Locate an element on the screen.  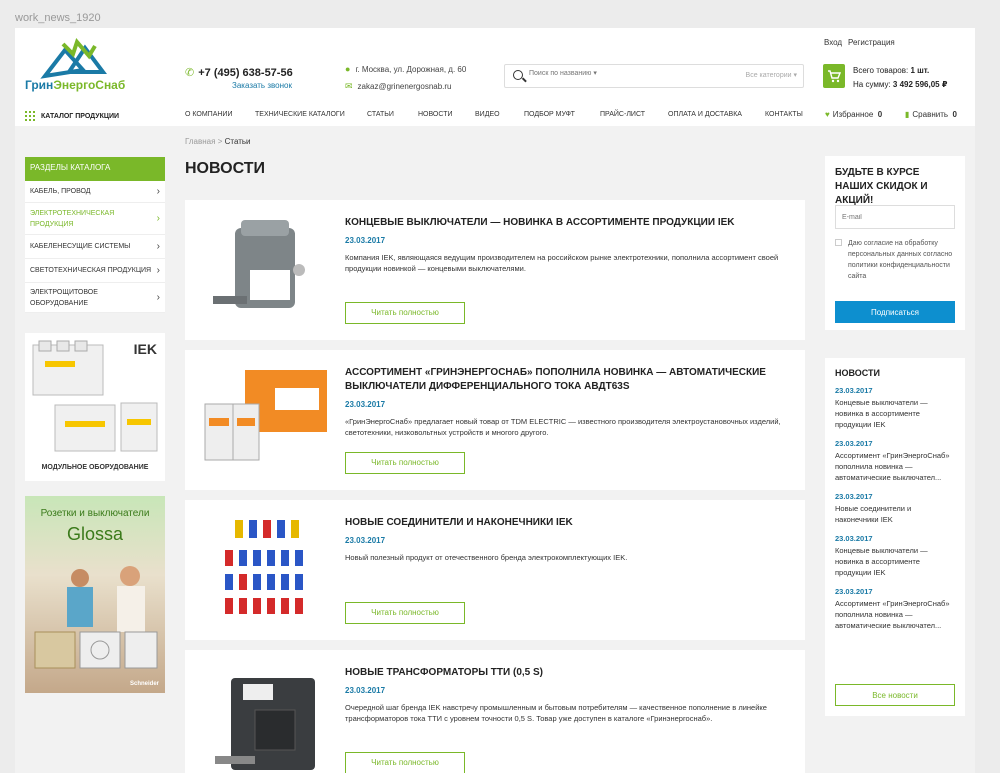
rcbo-image is located at coordinates (265, 415).